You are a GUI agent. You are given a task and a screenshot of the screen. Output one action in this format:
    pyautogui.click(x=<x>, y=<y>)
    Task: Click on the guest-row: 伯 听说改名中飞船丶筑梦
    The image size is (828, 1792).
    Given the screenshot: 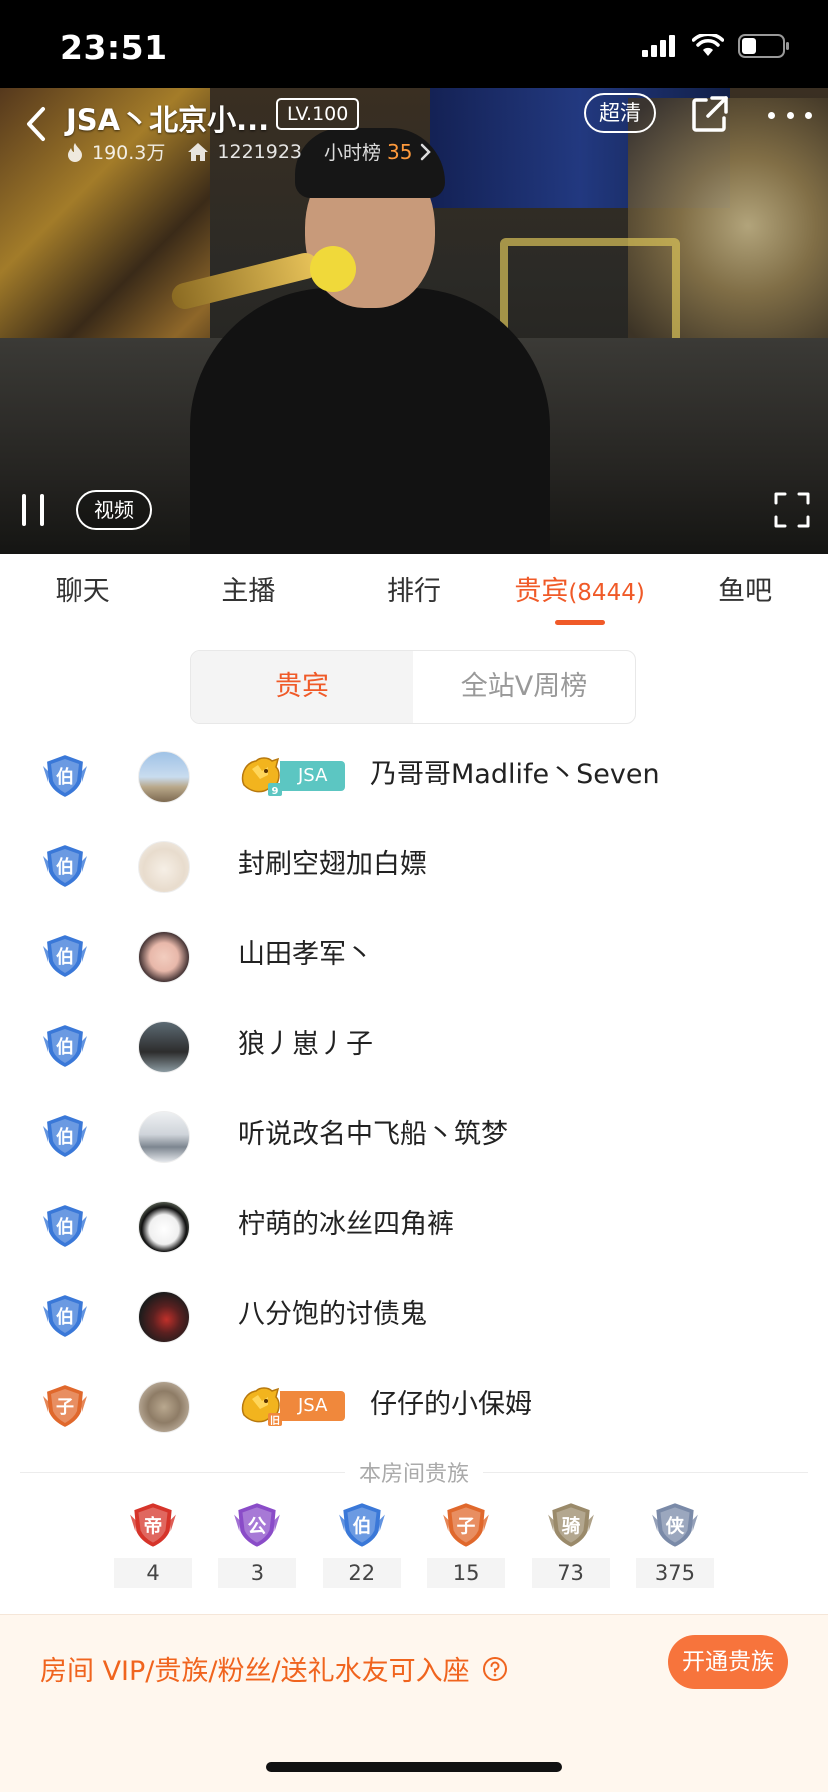 What is the action you would take?
    pyautogui.click(x=414, y=1135)
    